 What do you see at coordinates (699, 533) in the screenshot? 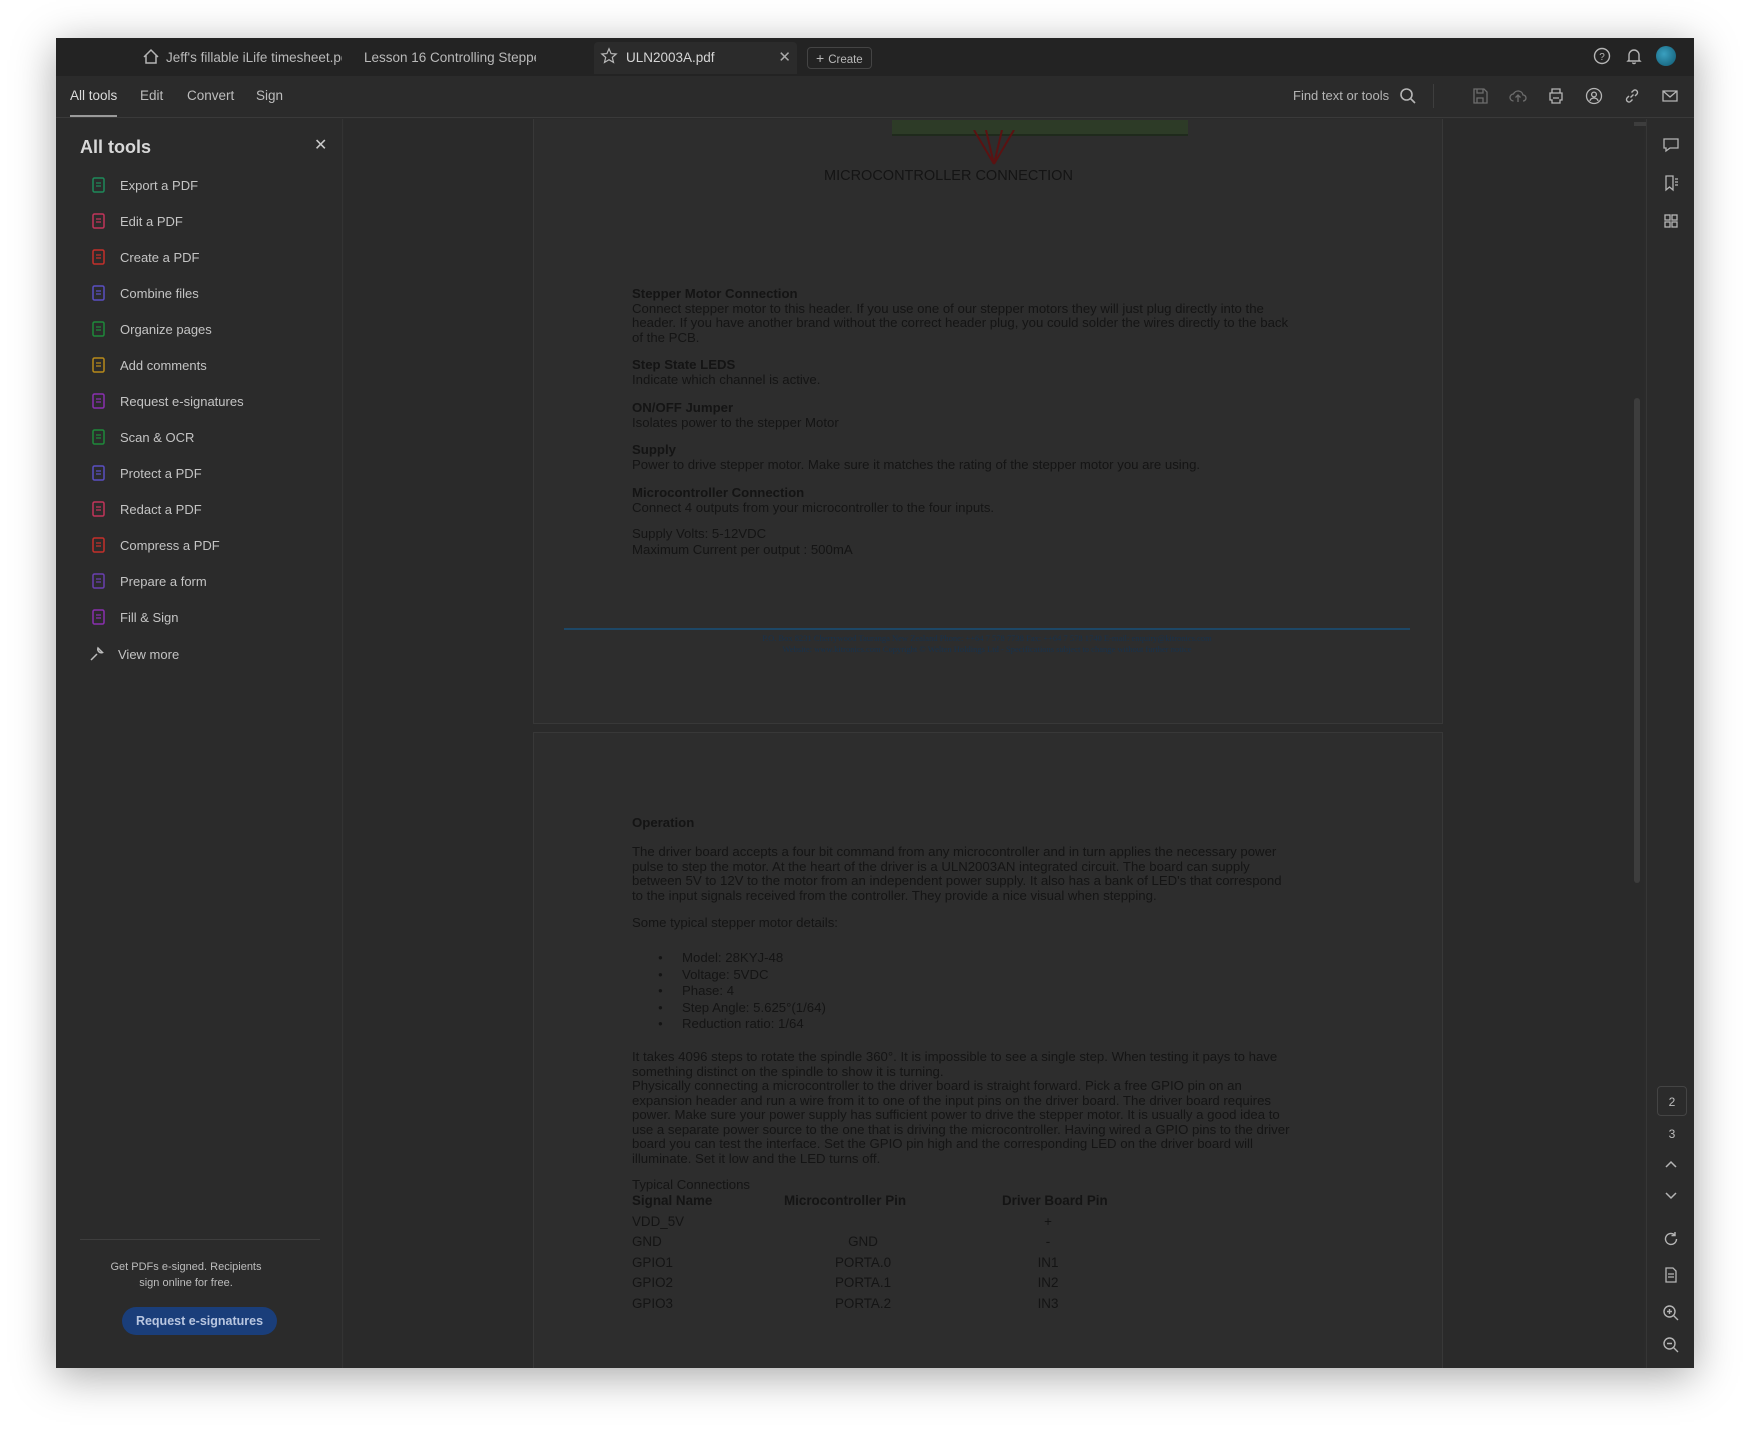
I see `supply-volts: Supply Volts: 5-12VDC` at bounding box center [699, 533].